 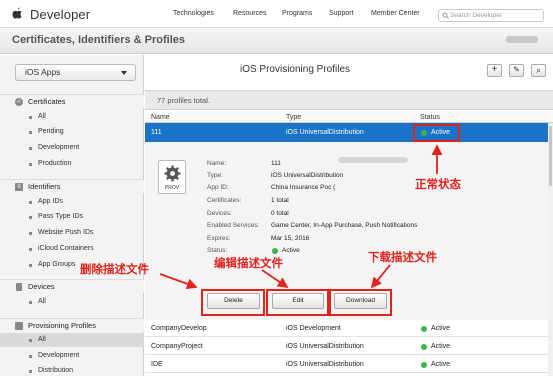 What do you see at coordinates (380, 276) in the screenshot?
I see `arrow-to-download` at bounding box center [380, 276].